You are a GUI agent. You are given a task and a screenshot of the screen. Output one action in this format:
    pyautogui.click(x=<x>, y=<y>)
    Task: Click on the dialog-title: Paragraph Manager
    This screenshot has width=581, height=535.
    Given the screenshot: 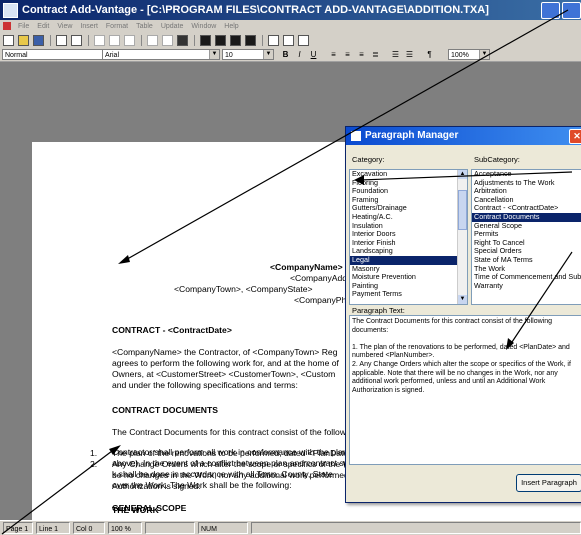 What is the action you would take?
    pyautogui.click(x=412, y=135)
    